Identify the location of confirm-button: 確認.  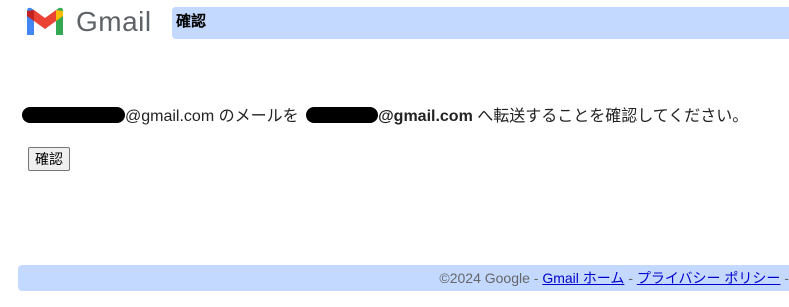
(49, 159).